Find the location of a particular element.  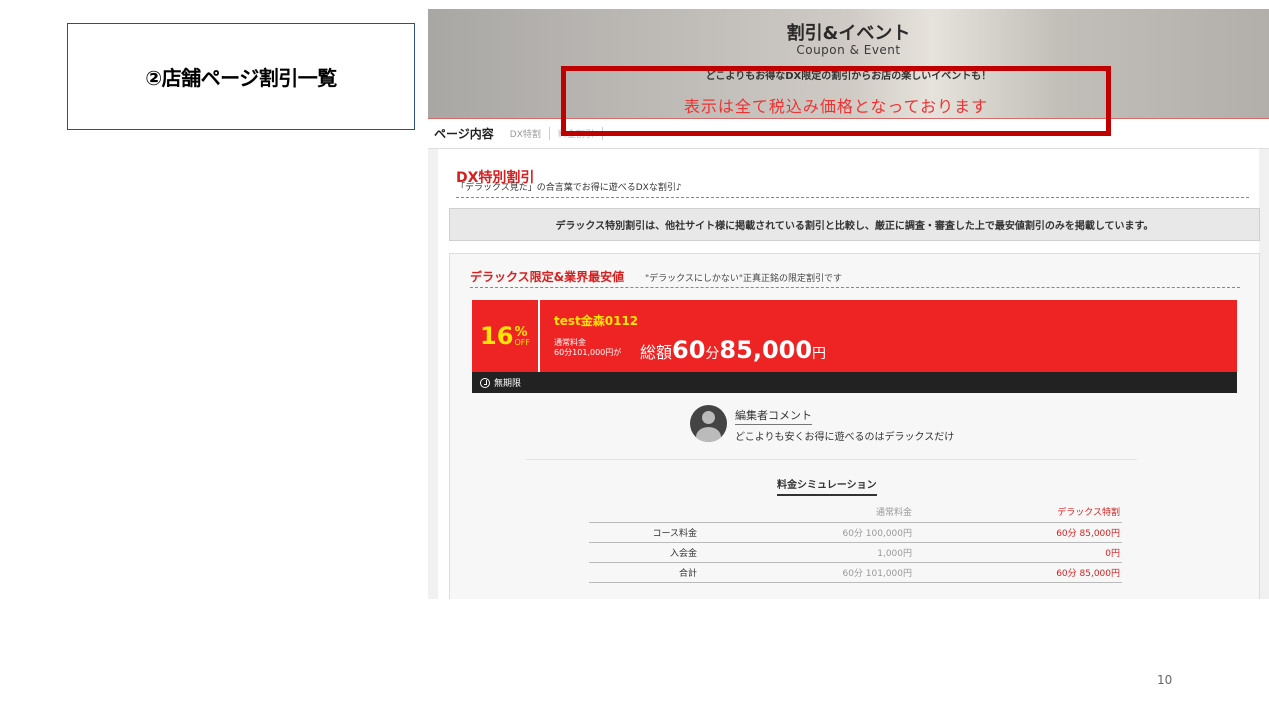

discount-suffix: % OFF is located at coordinates (522, 336).